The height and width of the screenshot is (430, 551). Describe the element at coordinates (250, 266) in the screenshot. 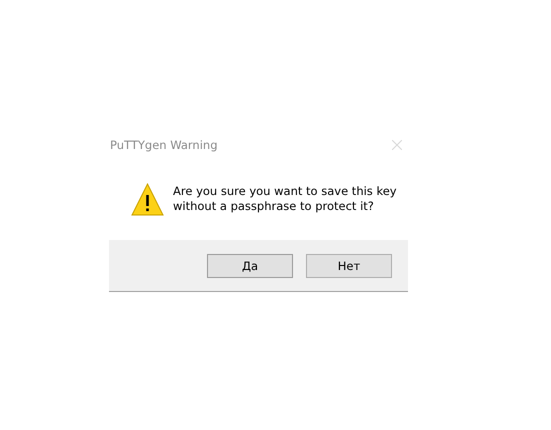

I see `dialog-button: Да` at that location.